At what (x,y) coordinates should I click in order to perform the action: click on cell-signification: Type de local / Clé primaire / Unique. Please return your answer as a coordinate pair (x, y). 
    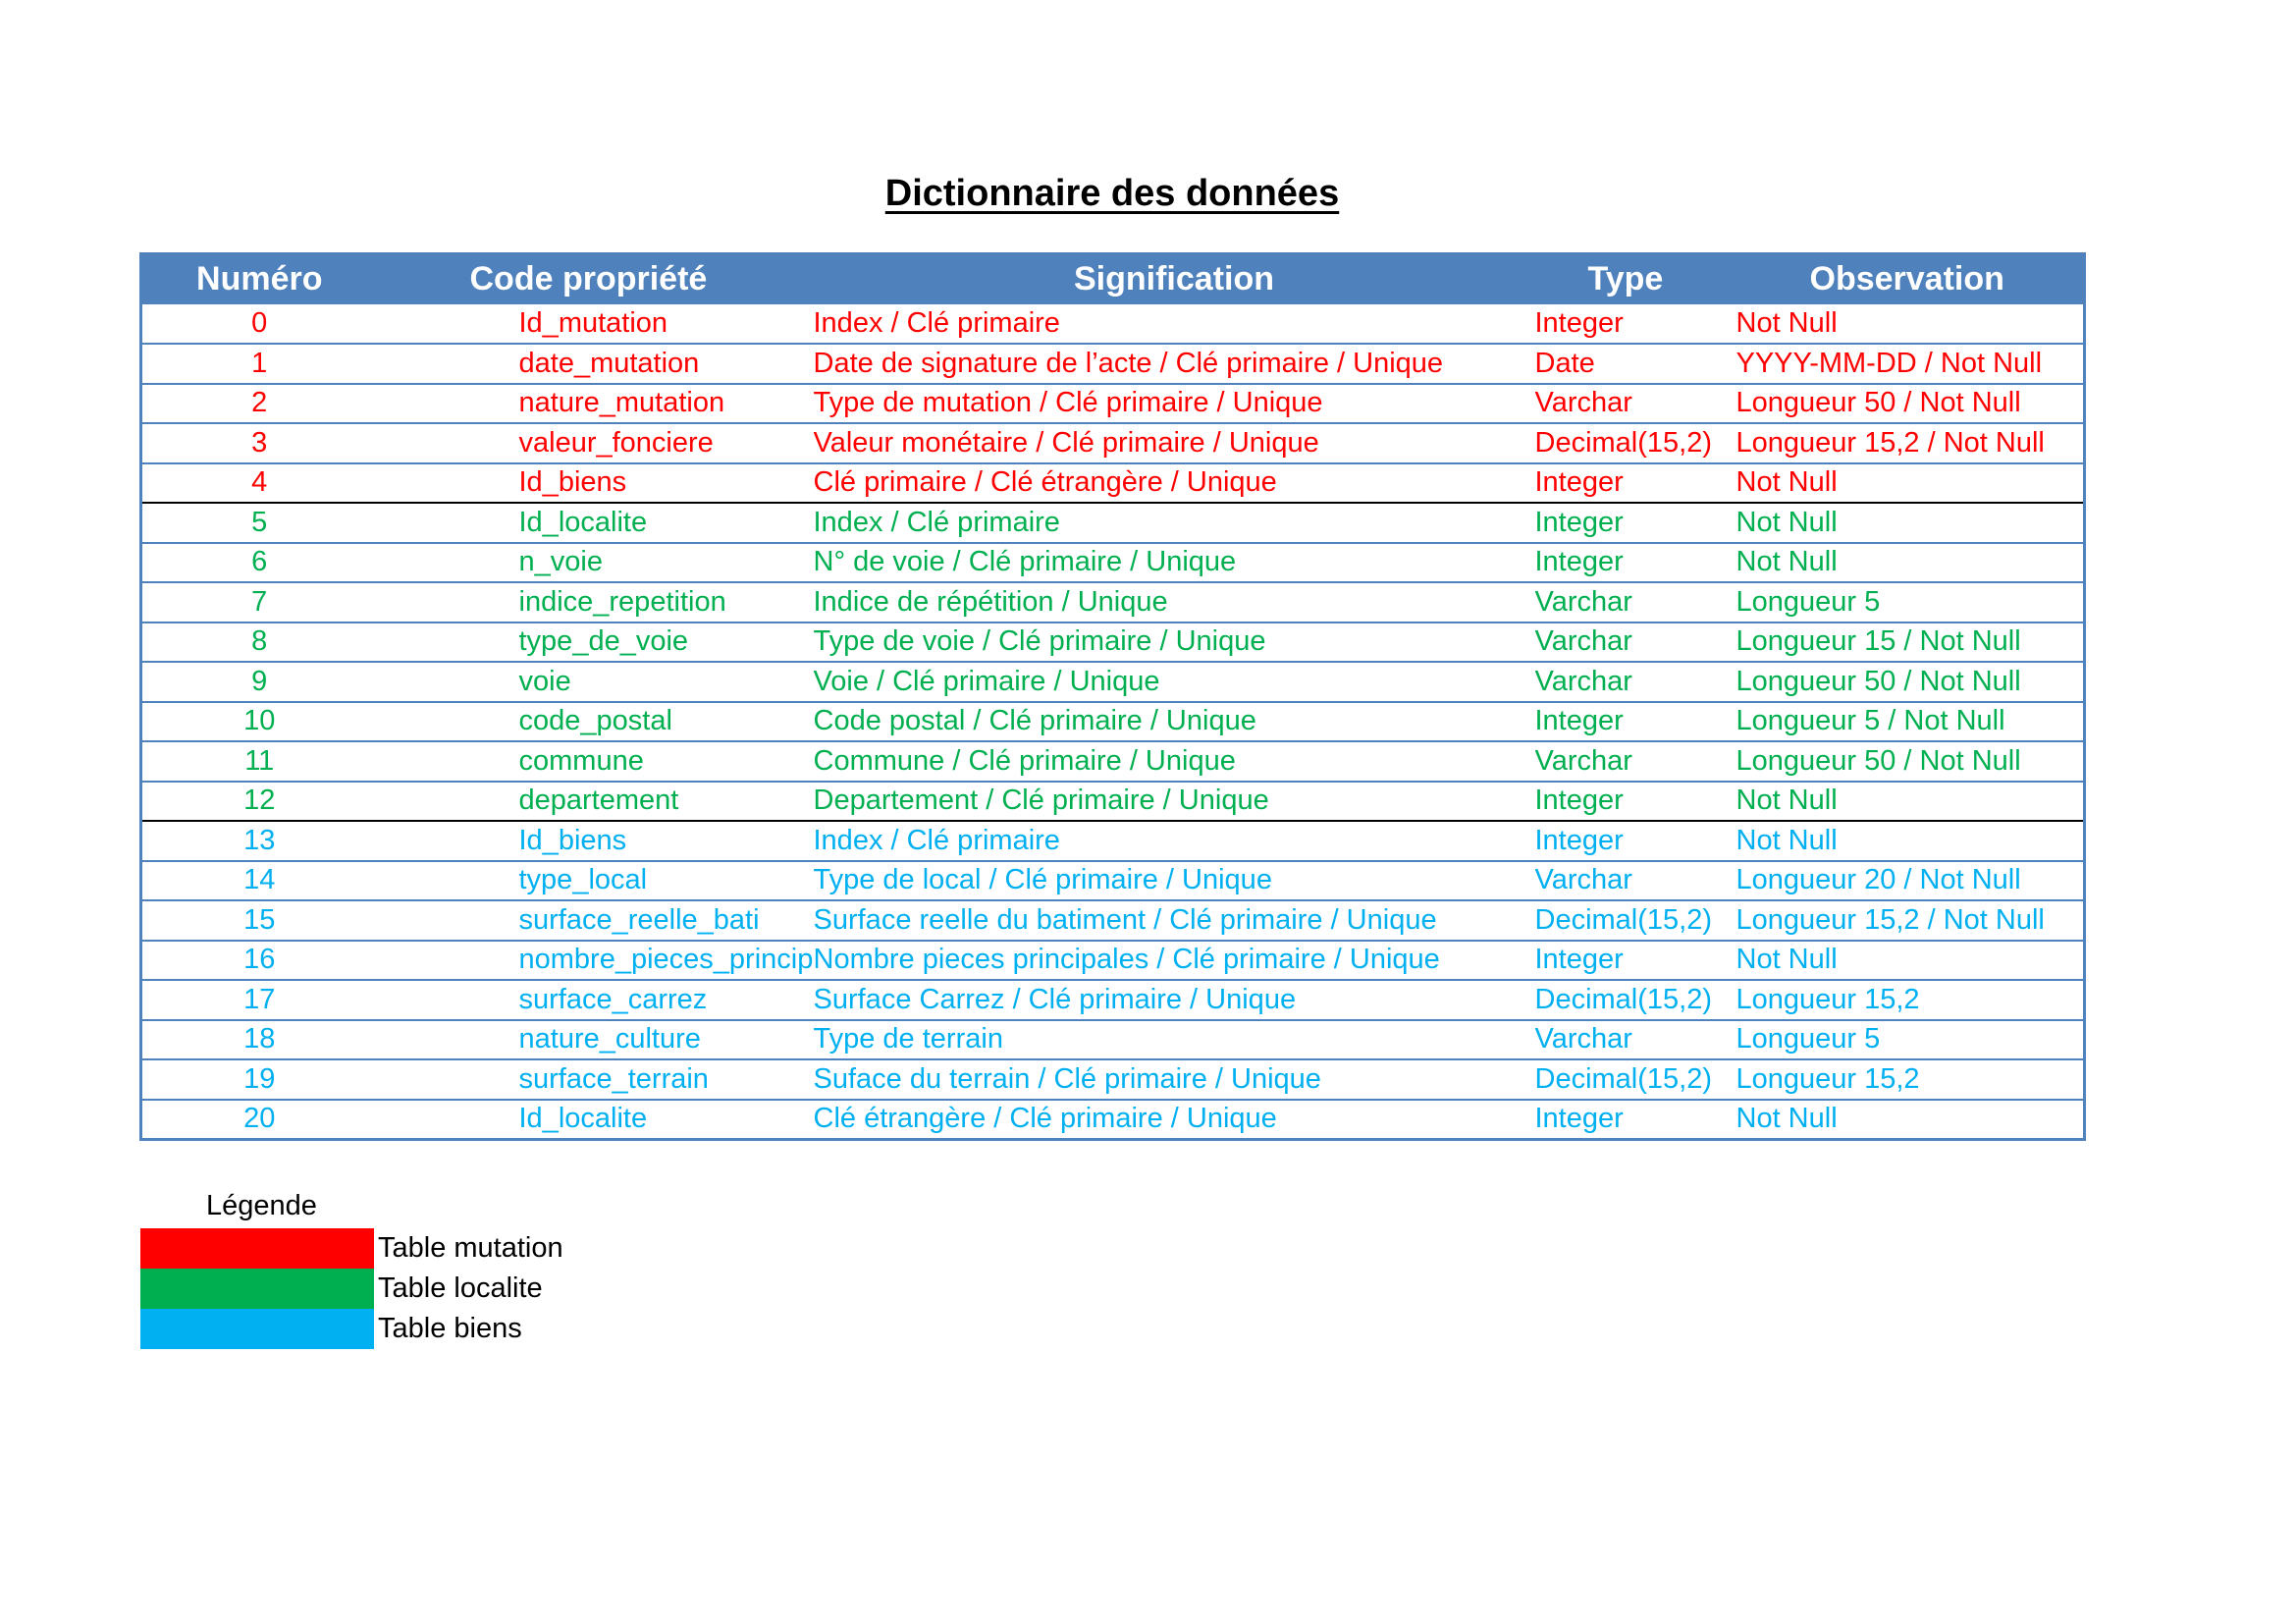
    Looking at the image, I should click on (1043, 880).